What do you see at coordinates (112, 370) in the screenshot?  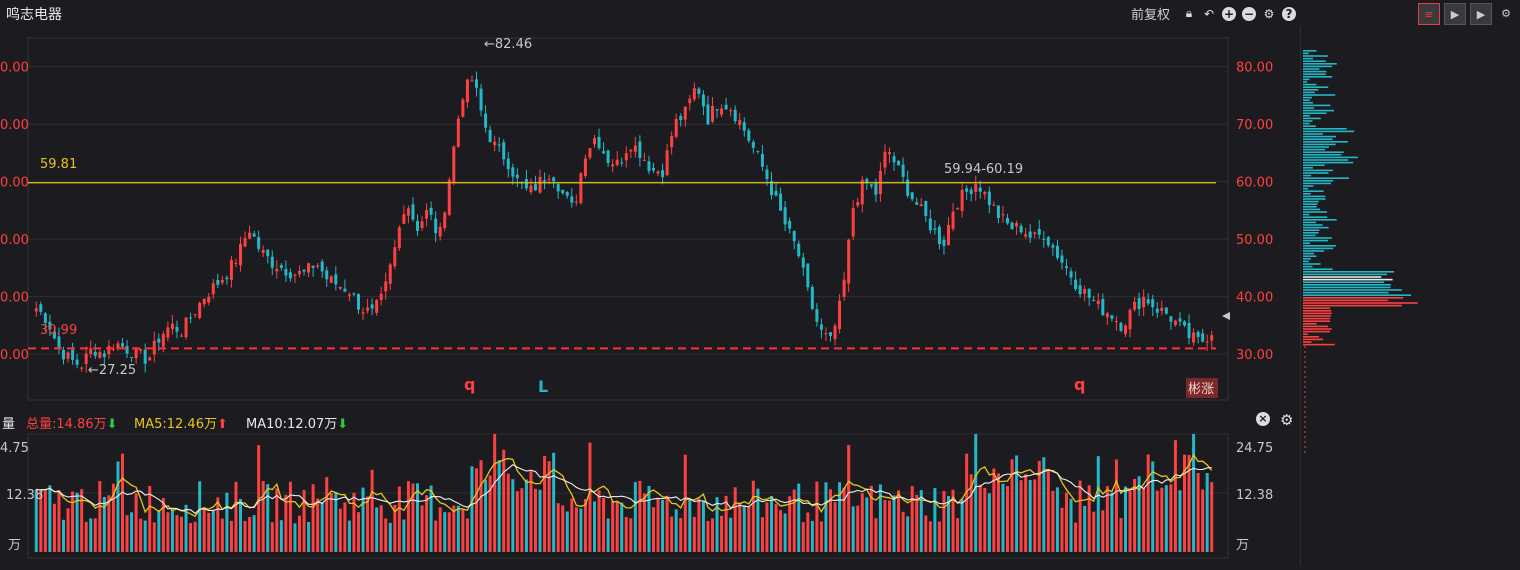 I see `low-label: ←27.25` at bounding box center [112, 370].